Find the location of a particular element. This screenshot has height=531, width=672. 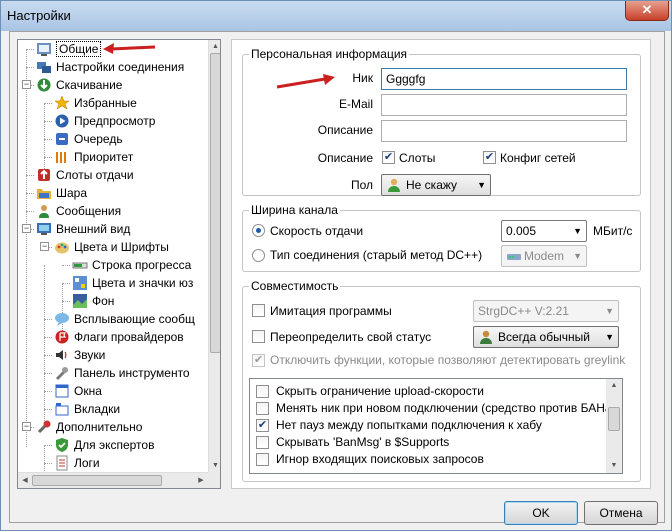

tree-horizontal-scrollbar: ◀ ▶ is located at coordinates (113, 480).